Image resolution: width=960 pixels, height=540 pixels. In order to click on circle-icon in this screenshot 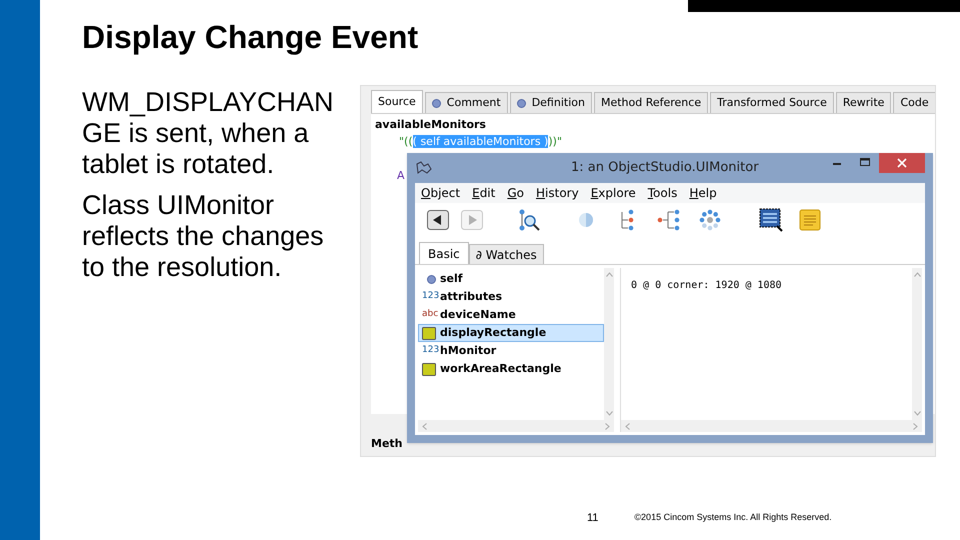, I will do `click(431, 279)`.